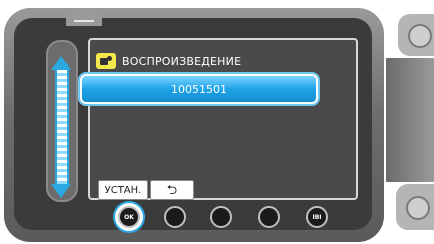  What do you see at coordinates (415, 207) in the screenshot?
I see `hinge-knob-bottom` at bounding box center [415, 207].